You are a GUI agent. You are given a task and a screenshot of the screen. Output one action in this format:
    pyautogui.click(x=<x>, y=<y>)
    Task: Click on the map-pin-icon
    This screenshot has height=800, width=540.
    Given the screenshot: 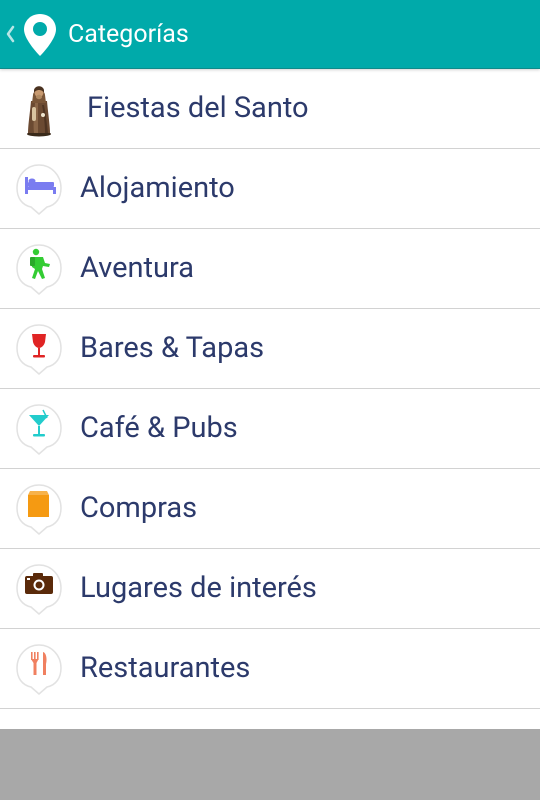 What is the action you would take?
    pyautogui.click(x=40, y=35)
    